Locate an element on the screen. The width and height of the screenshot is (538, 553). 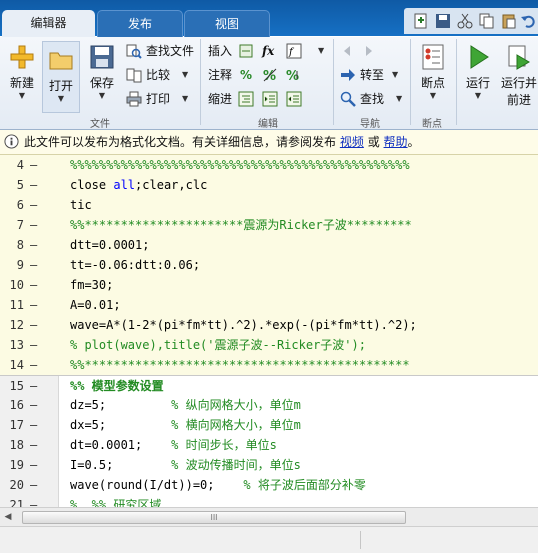
run-dropdown-arrow: ▼ is located at coordinates (478, 95).